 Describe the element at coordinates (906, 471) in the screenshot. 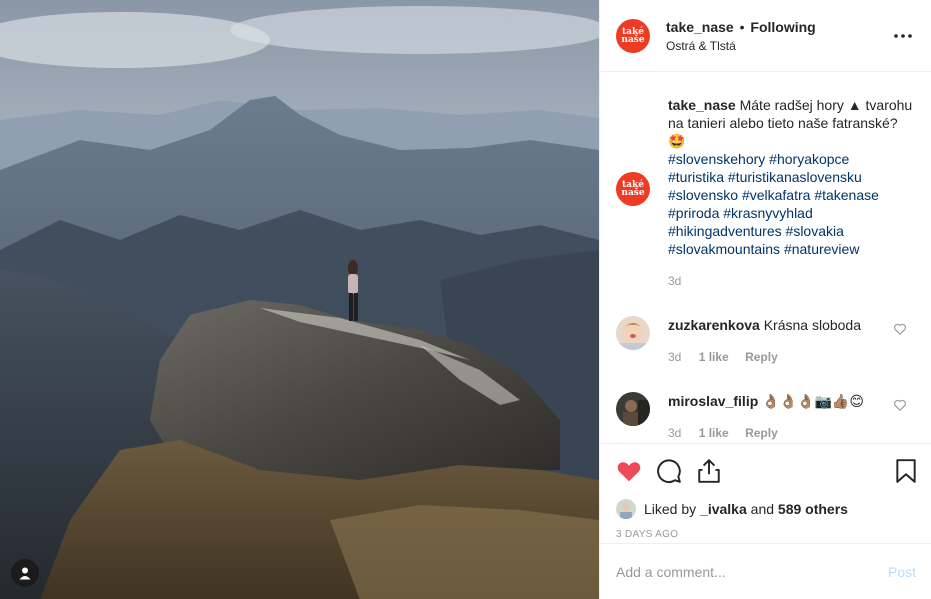

I see `bookmark-icon` at that location.